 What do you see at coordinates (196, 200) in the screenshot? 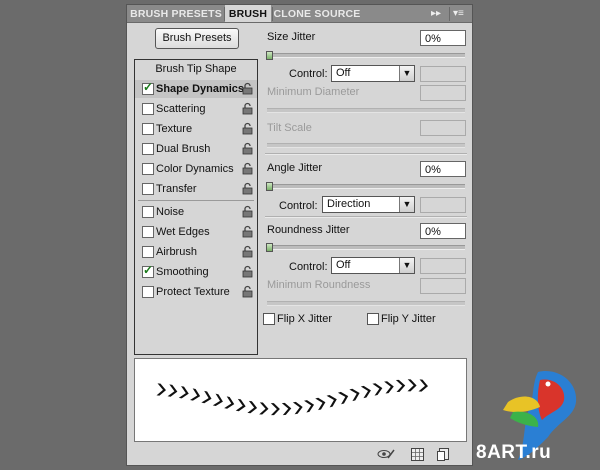
I see `list-divider` at bounding box center [196, 200].